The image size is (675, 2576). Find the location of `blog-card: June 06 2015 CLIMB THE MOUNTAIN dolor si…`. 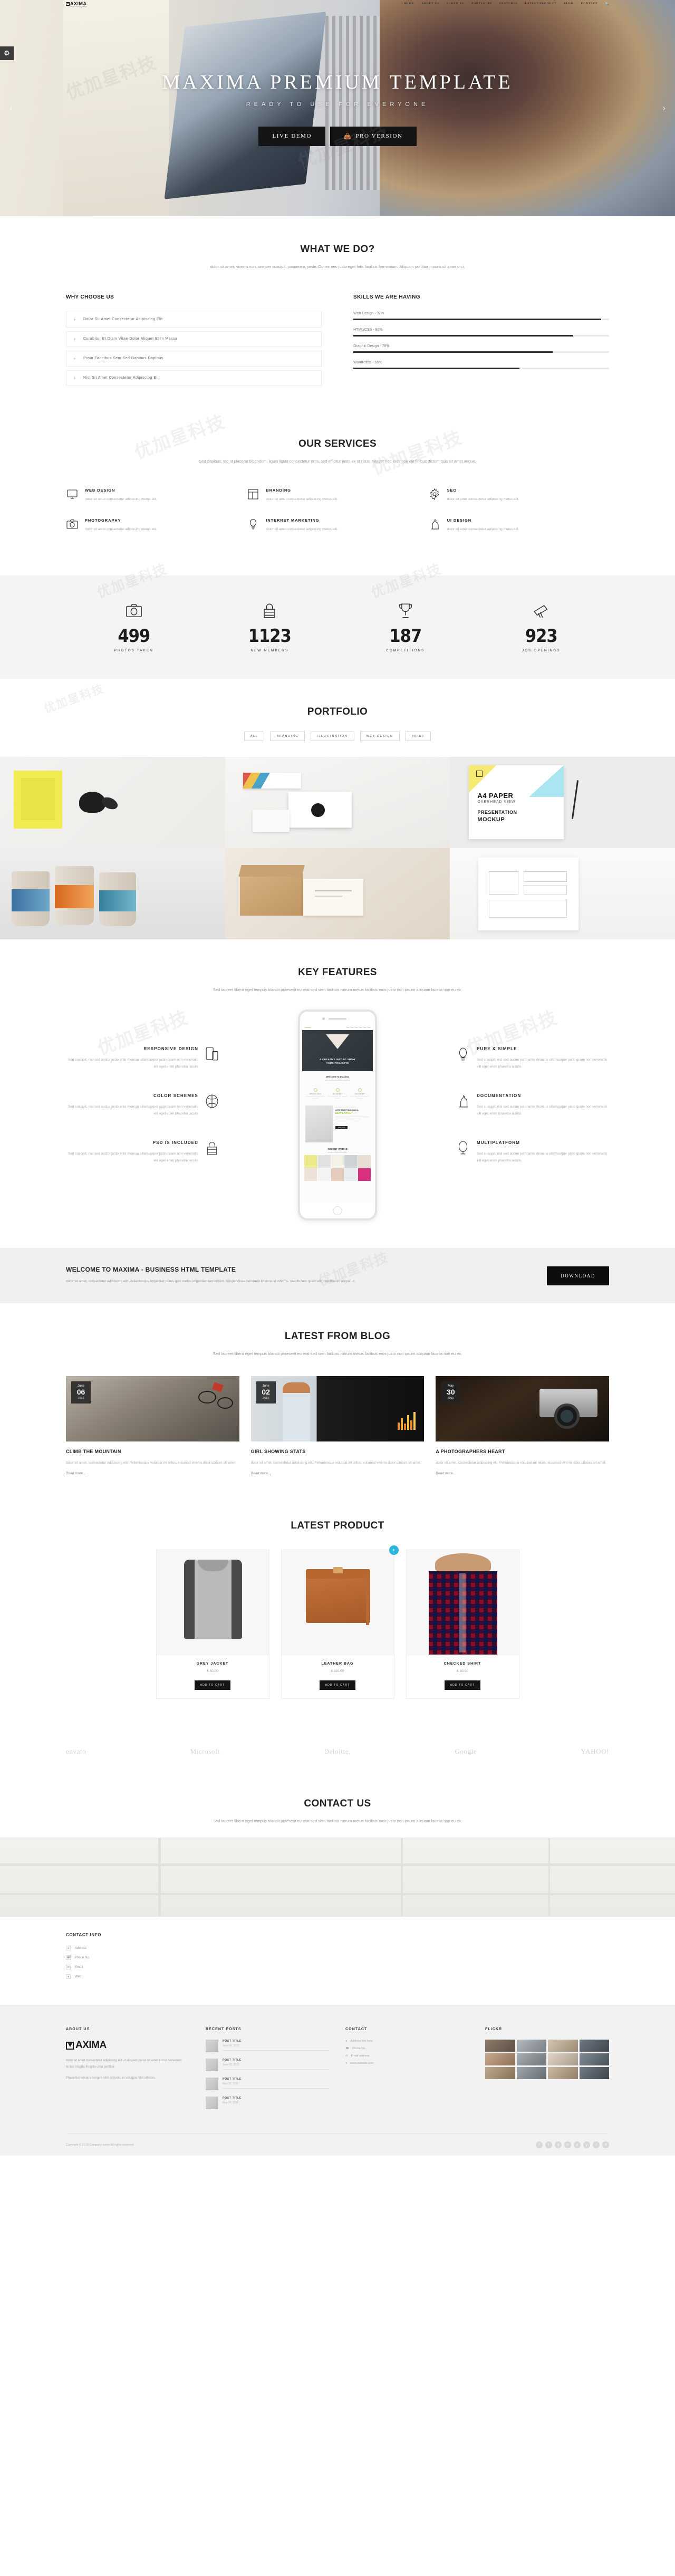

blog-card: June 06 2015 CLIMB THE MOUNTAIN dolor si… is located at coordinates (153, 1427).